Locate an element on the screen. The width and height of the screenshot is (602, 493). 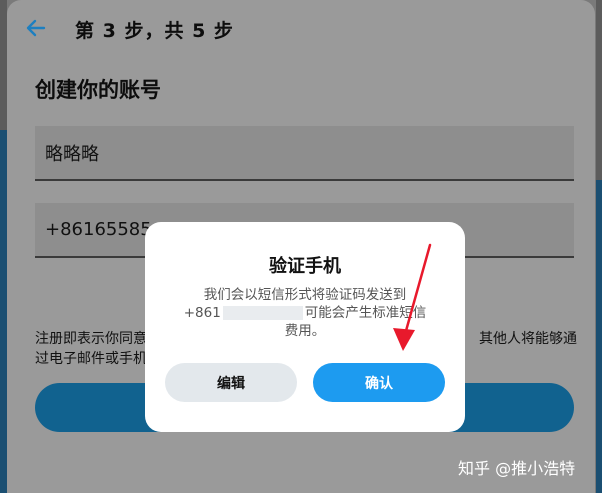
dialog-message-line2-suffix: 可能会产生标准短信 is located at coordinates (365, 313).